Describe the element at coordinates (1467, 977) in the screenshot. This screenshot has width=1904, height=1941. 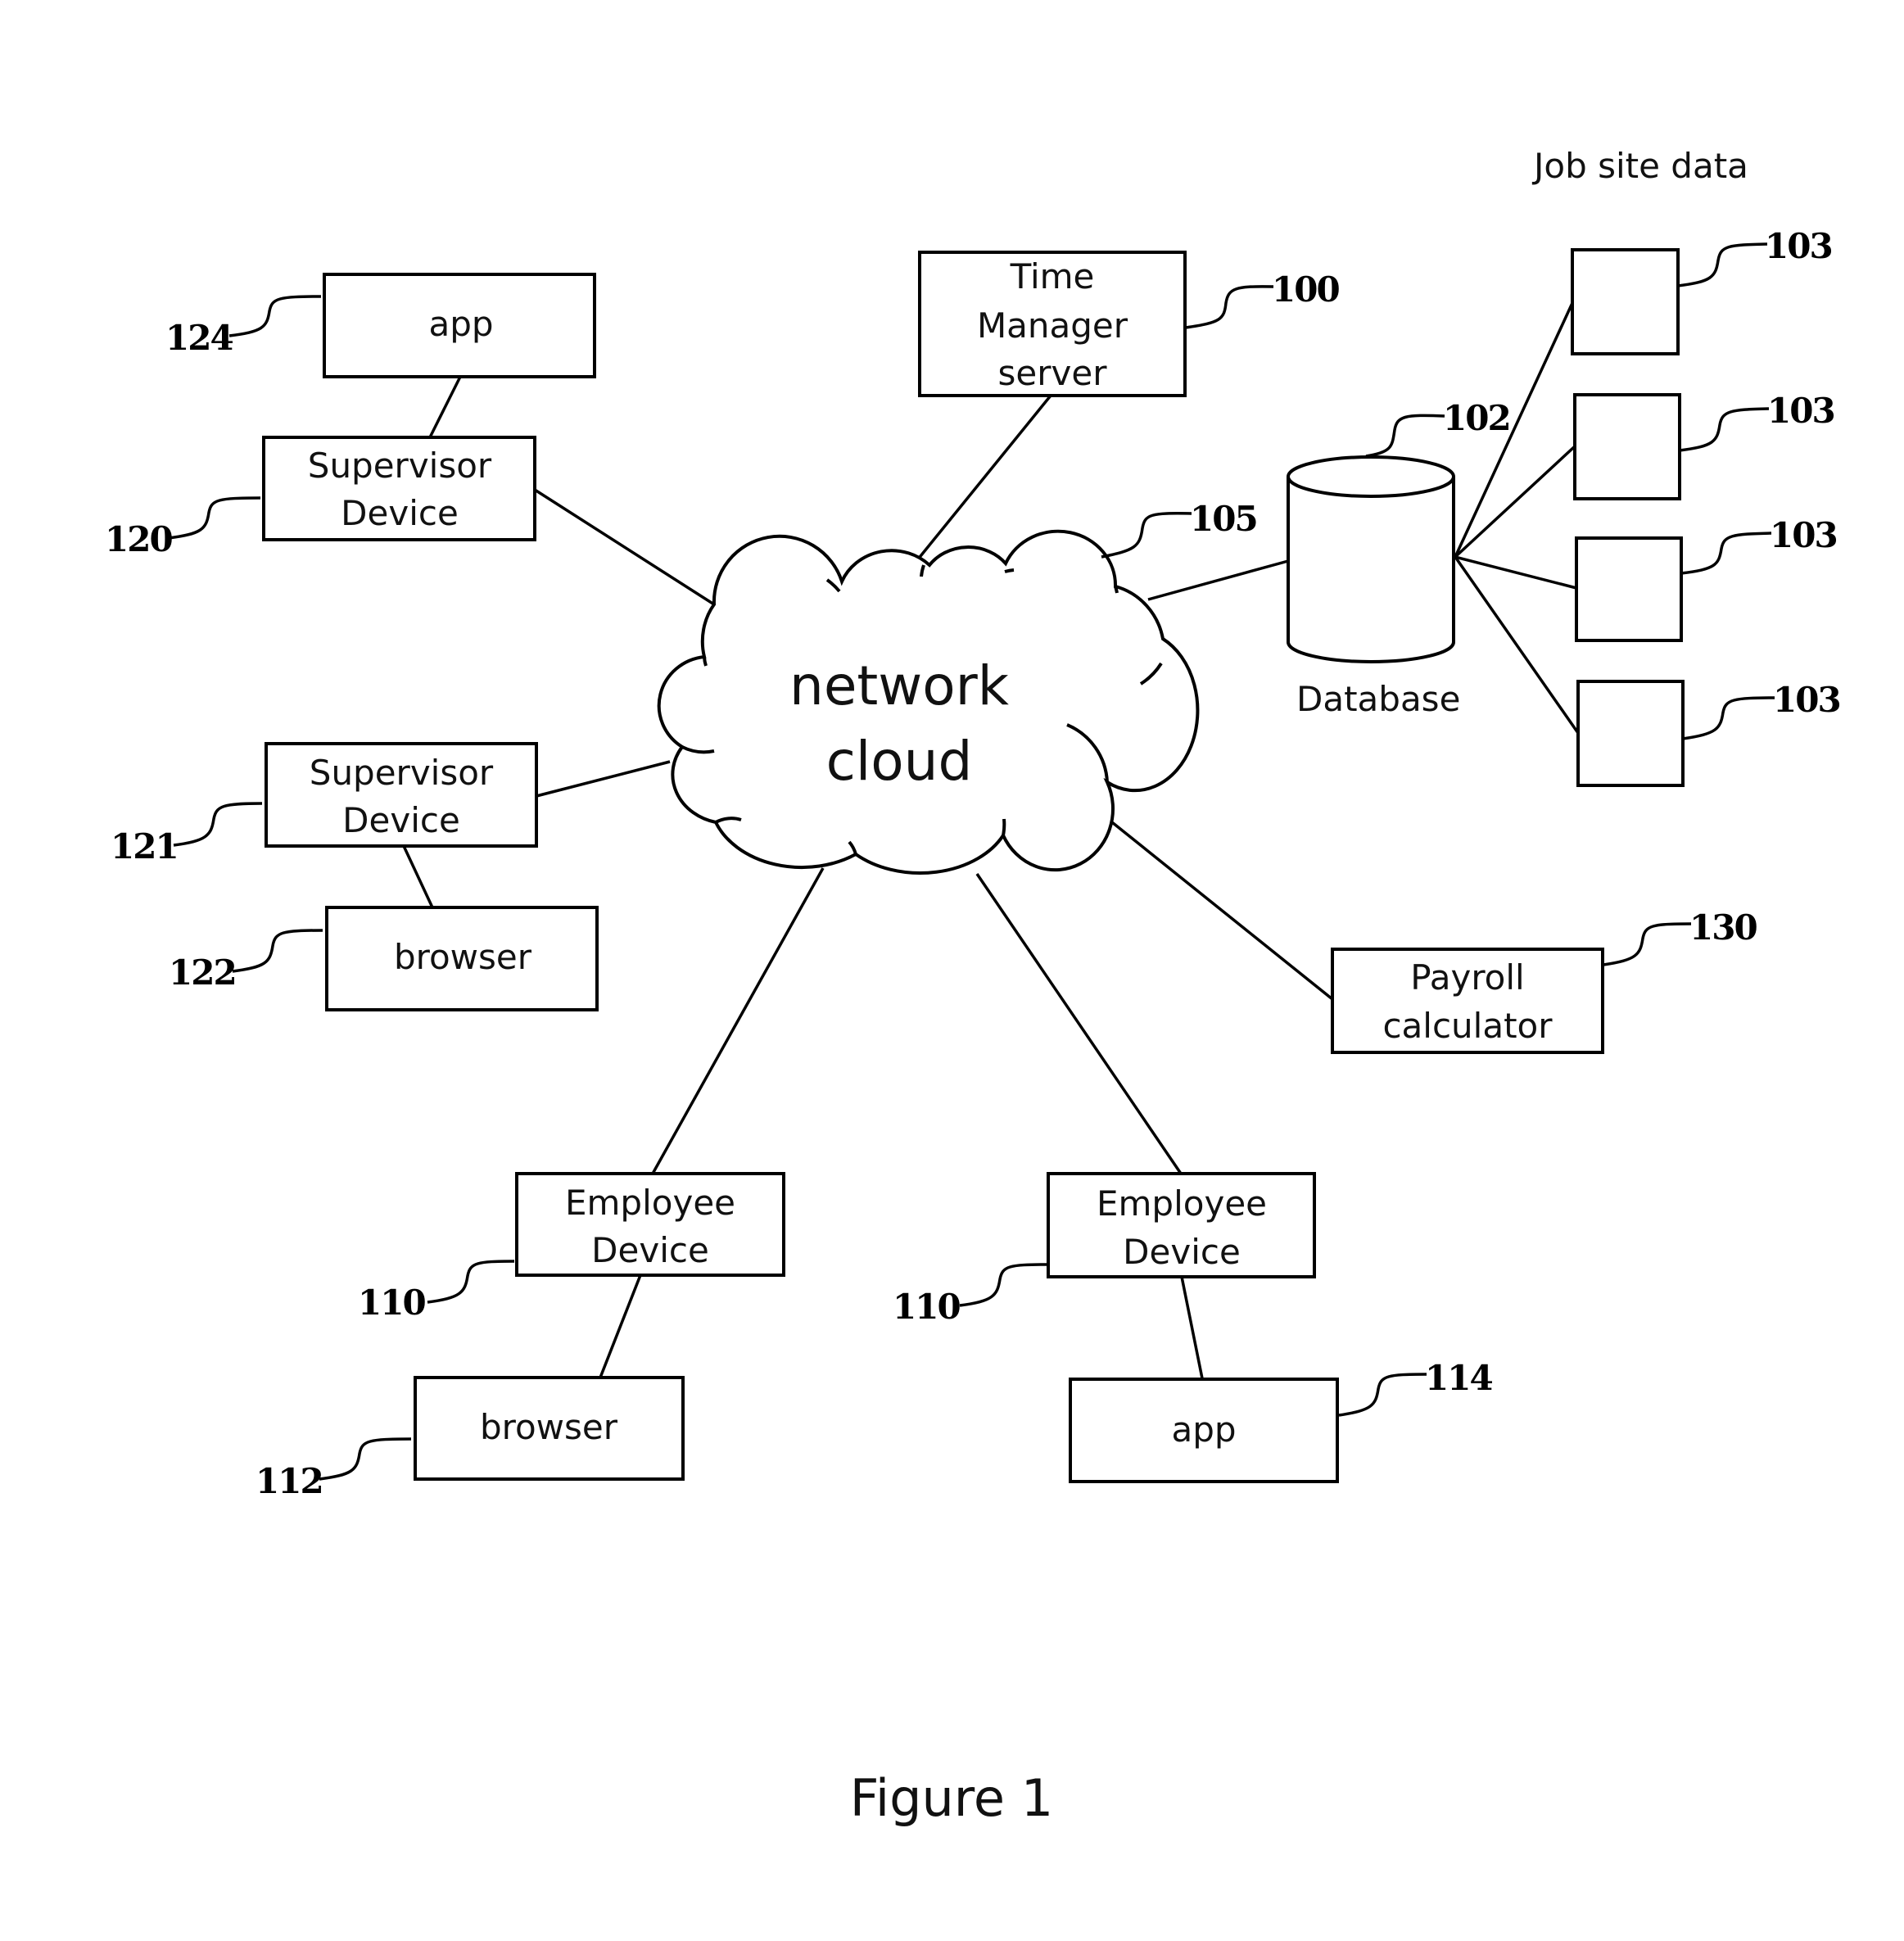
I see `payroll-label-line1: Payroll` at that location.